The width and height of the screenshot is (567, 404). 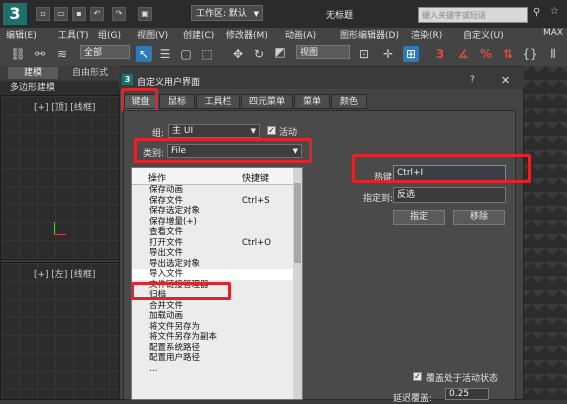 What do you see at coordinates (411, 54) in the screenshot?
I see `keyboard-shortcut-override-icon: ⊞` at bounding box center [411, 54].